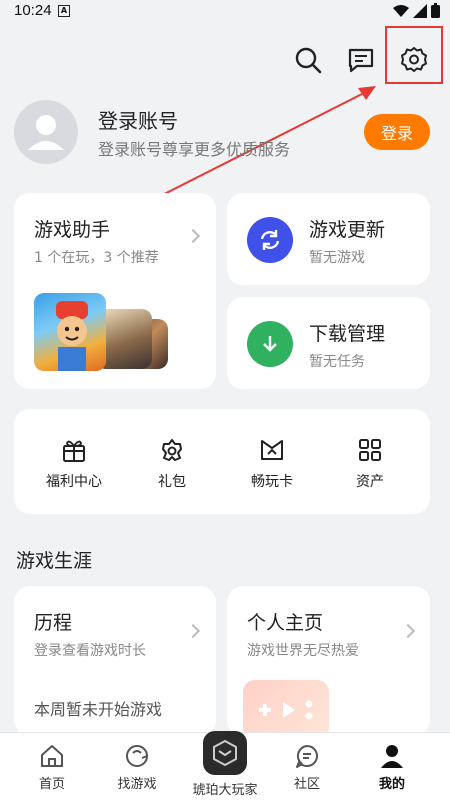 The image size is (450, 800). I want to click on login-title: 登录账号, so click(138, 119).